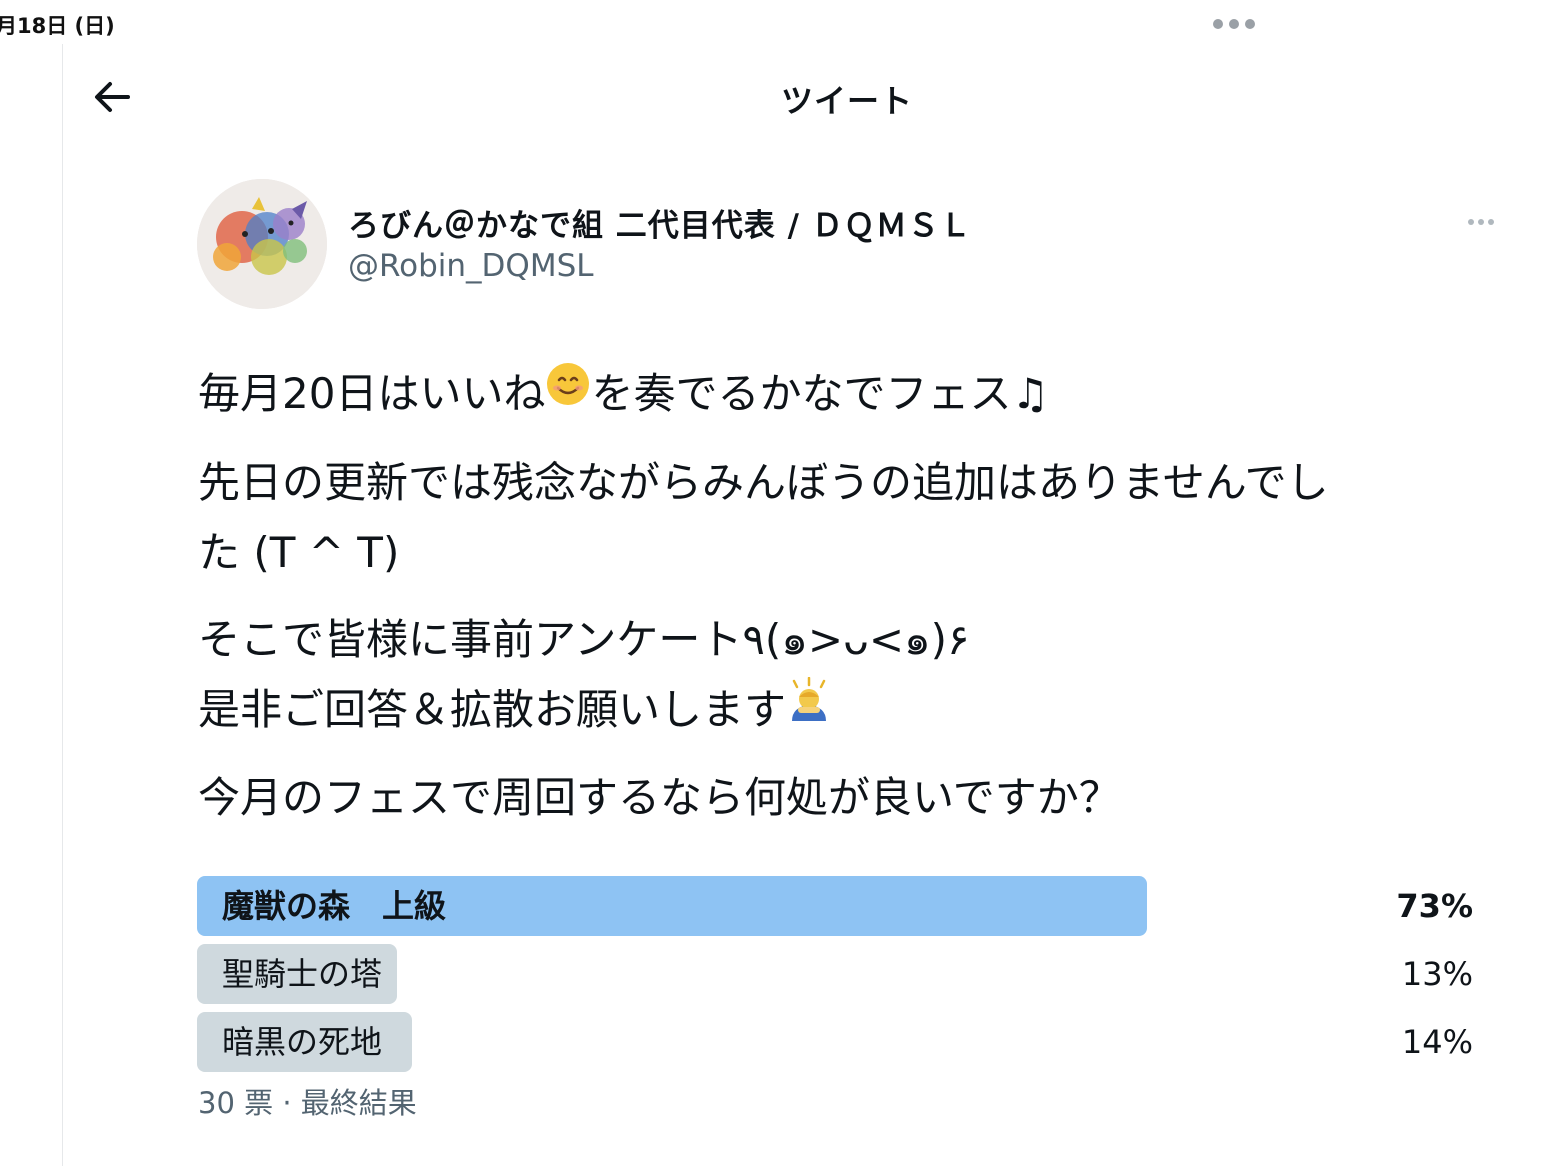 The width and height of the screenshot is (1543, 1166). What do you see at coordinates (838, 711) in the screenshot?
I see `tweet-line-5: 是非ご回答＆拡散お願いします` at bounding box center [838, 711].